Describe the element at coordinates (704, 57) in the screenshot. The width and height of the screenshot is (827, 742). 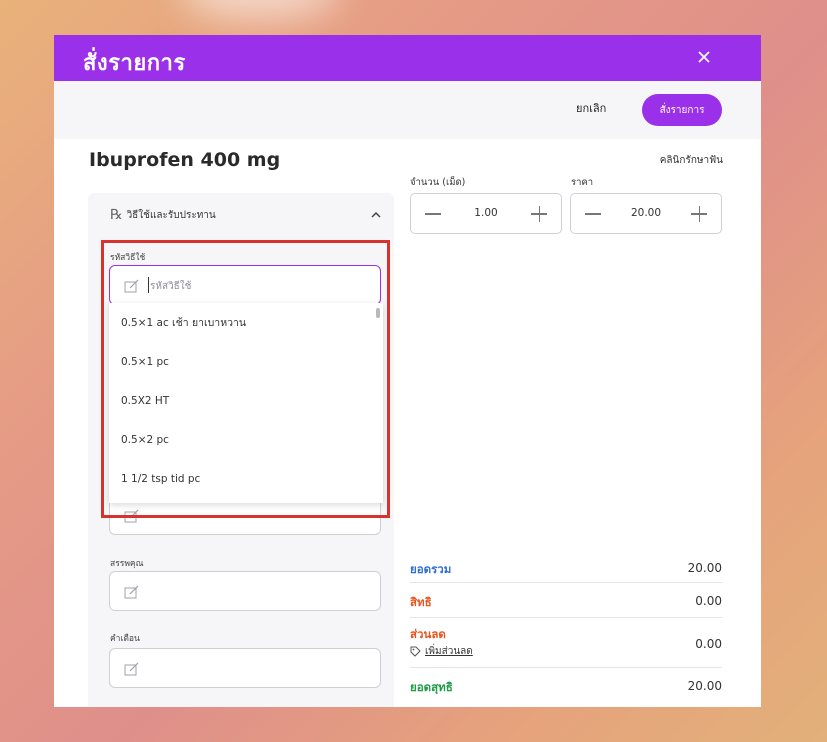
I see `close-icon` at that location.